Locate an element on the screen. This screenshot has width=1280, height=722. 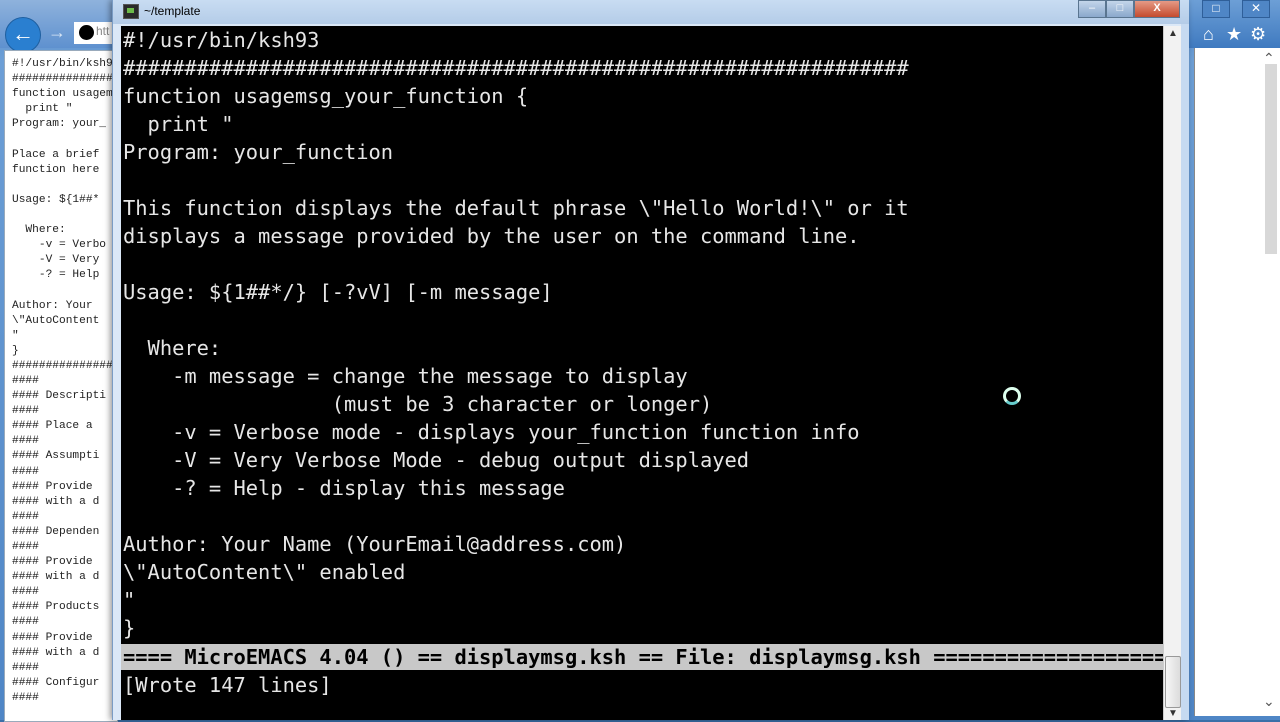
star-icon: ★ is located at coordinates (1234, 34).